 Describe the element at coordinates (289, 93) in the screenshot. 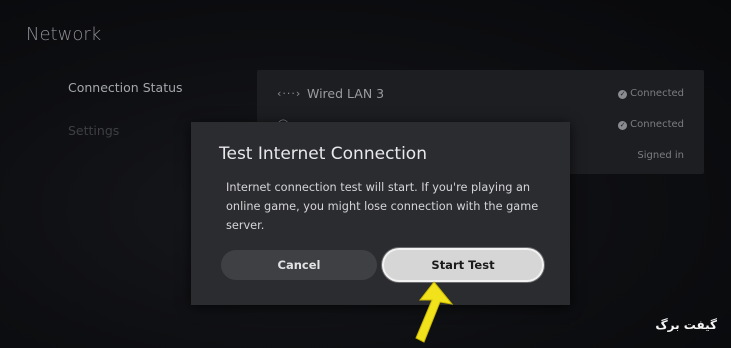

I see `wired-lan-icon: ‹···›` at that location.